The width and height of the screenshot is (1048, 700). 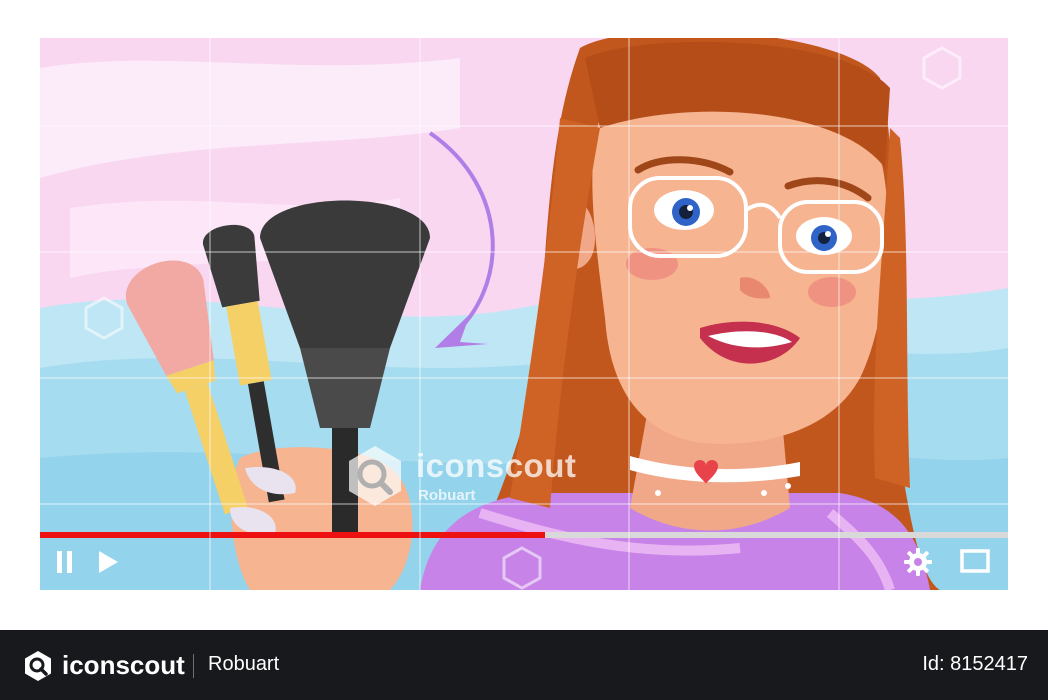 I want to click on play-button, so click(x=108, y=562).